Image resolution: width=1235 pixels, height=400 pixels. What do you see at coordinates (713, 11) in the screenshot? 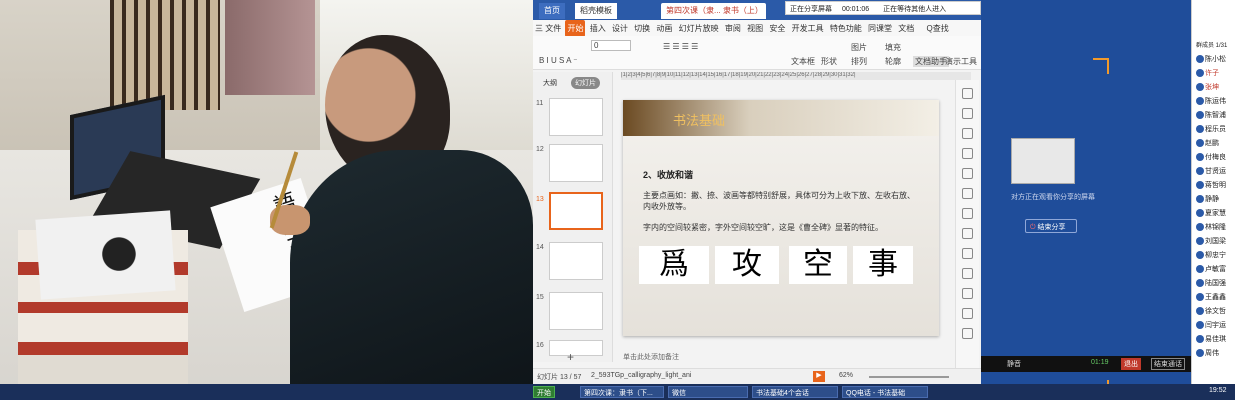
I see `tab-document: 第四次课（隶... 隶书（上）` at bounding box center [713, 11].